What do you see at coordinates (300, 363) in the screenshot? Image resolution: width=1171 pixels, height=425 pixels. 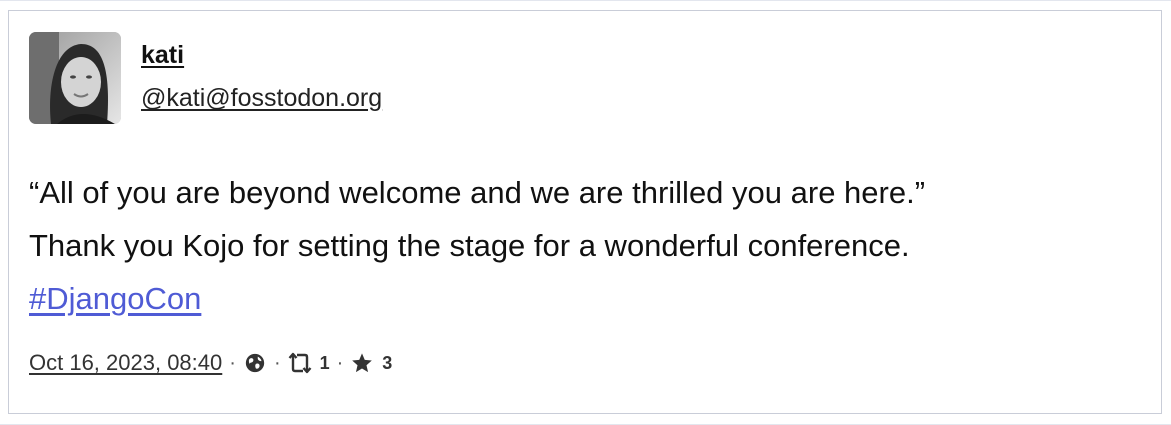 I see `boost-icon` at bounding box center [300, 363].